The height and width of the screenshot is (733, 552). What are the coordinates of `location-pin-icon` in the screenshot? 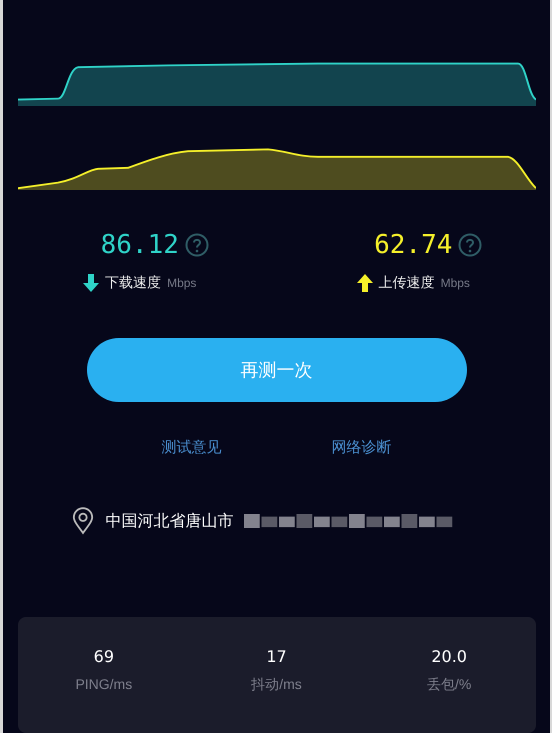 It's located at (83, 521).